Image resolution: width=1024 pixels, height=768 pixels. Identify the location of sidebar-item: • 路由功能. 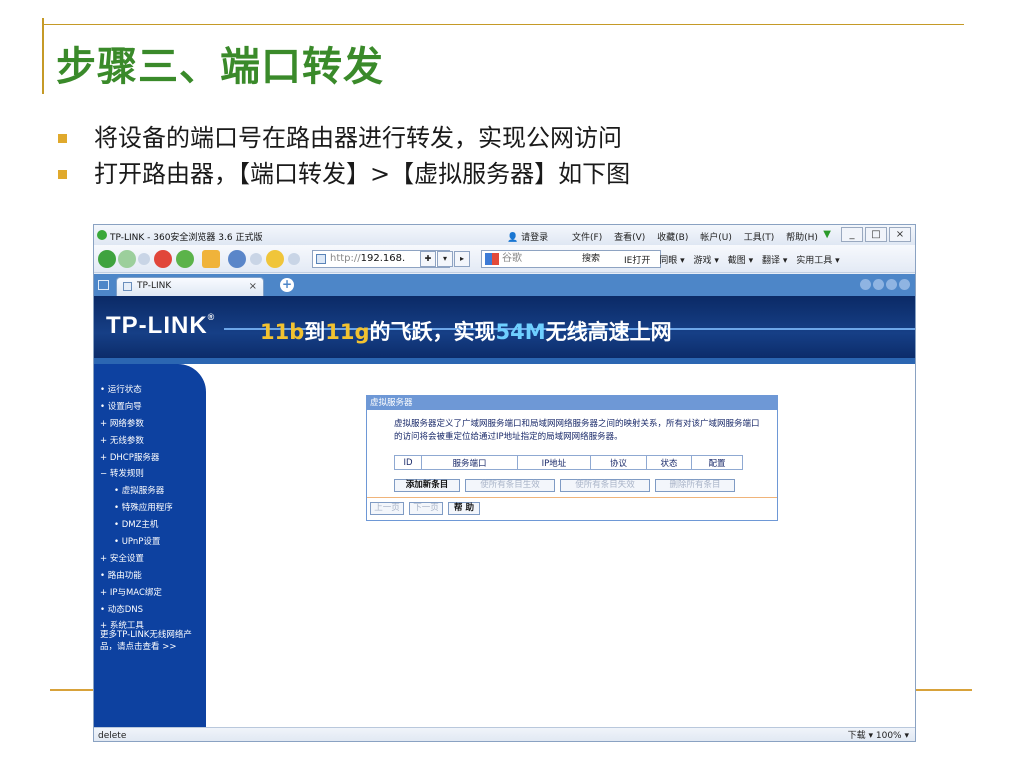
(153, 576).